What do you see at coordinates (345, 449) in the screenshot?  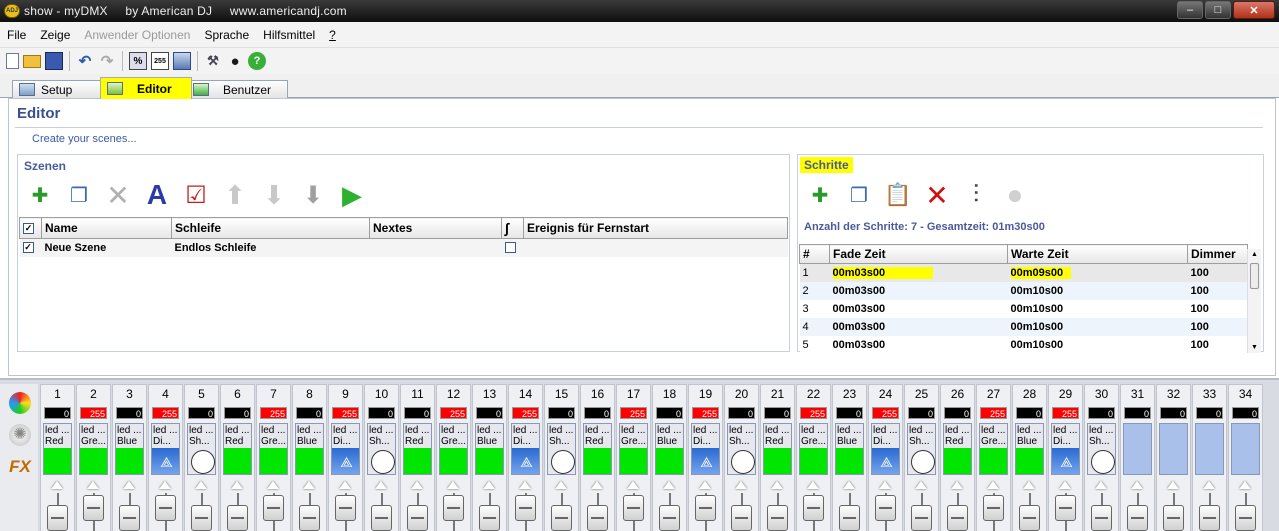 I see `channel-fixture-card: led ... Di... ⟁` at bounding box center [345, 449].